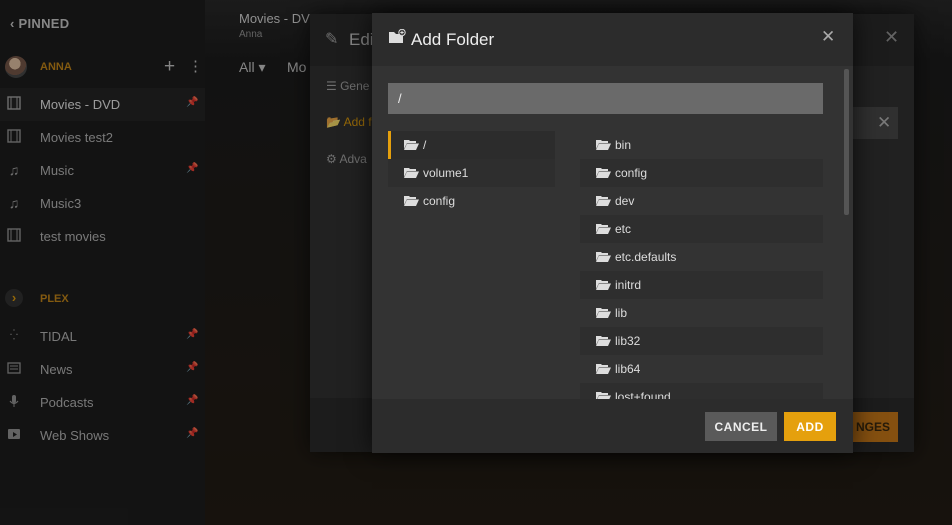  I want to click on root-folder-list: / volume1 config, so click(471, 173).